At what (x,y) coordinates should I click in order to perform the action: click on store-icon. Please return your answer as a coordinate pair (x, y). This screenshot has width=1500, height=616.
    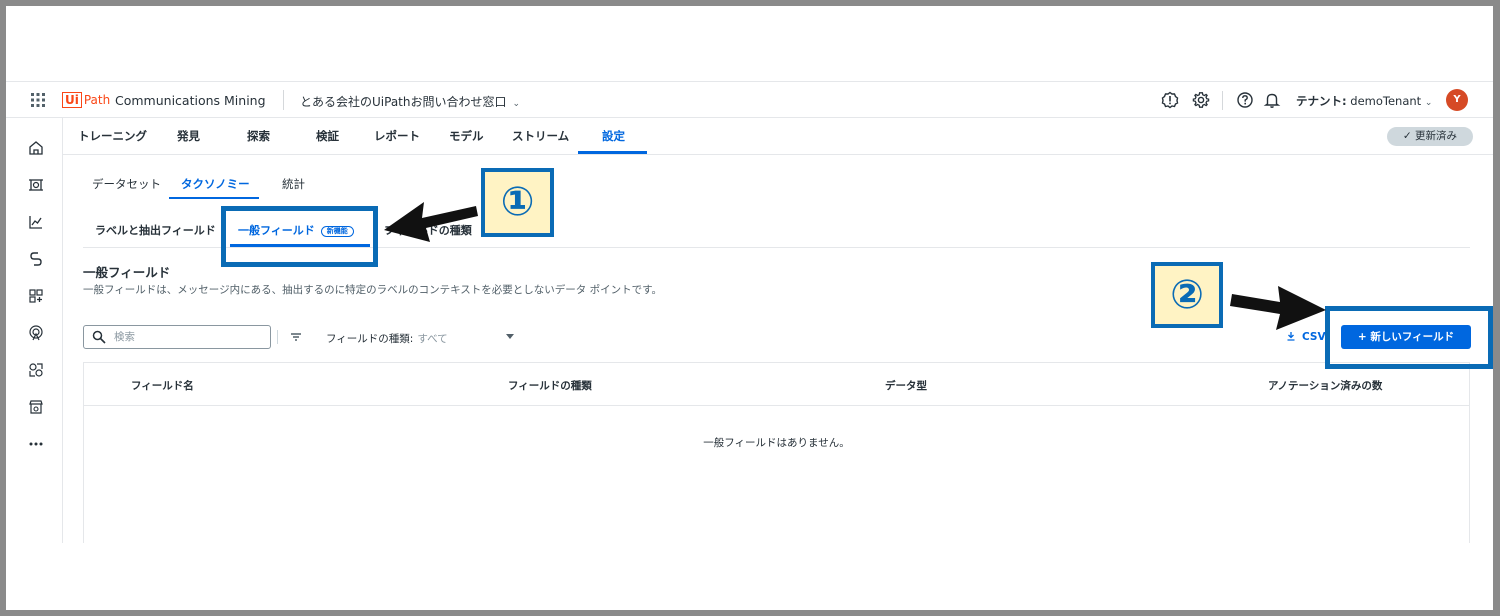
    Looking at the image, I should click on (36, 407).